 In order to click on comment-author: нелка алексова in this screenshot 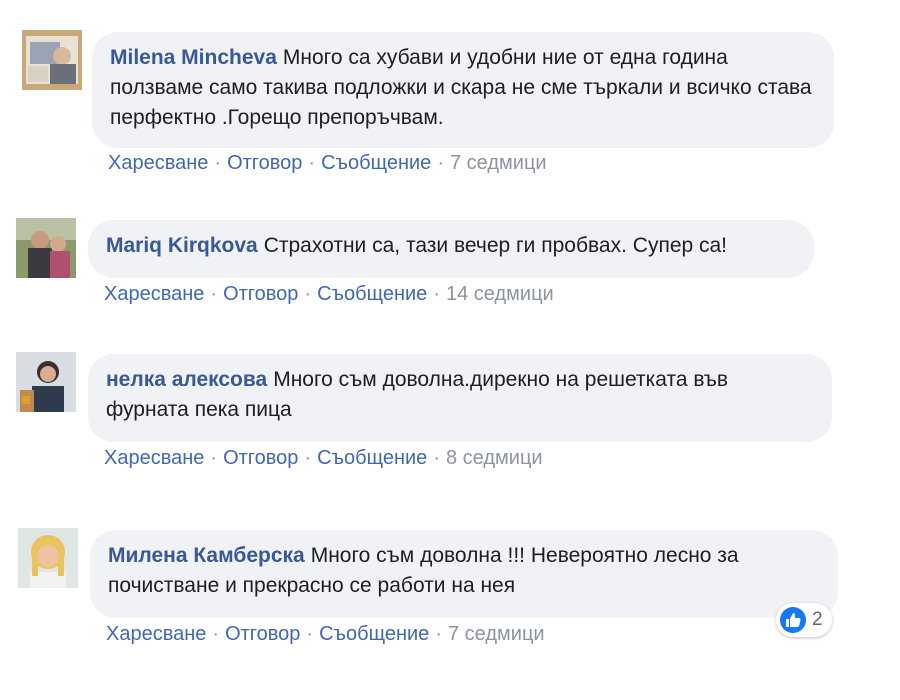, I will do `click(186, 379)`.